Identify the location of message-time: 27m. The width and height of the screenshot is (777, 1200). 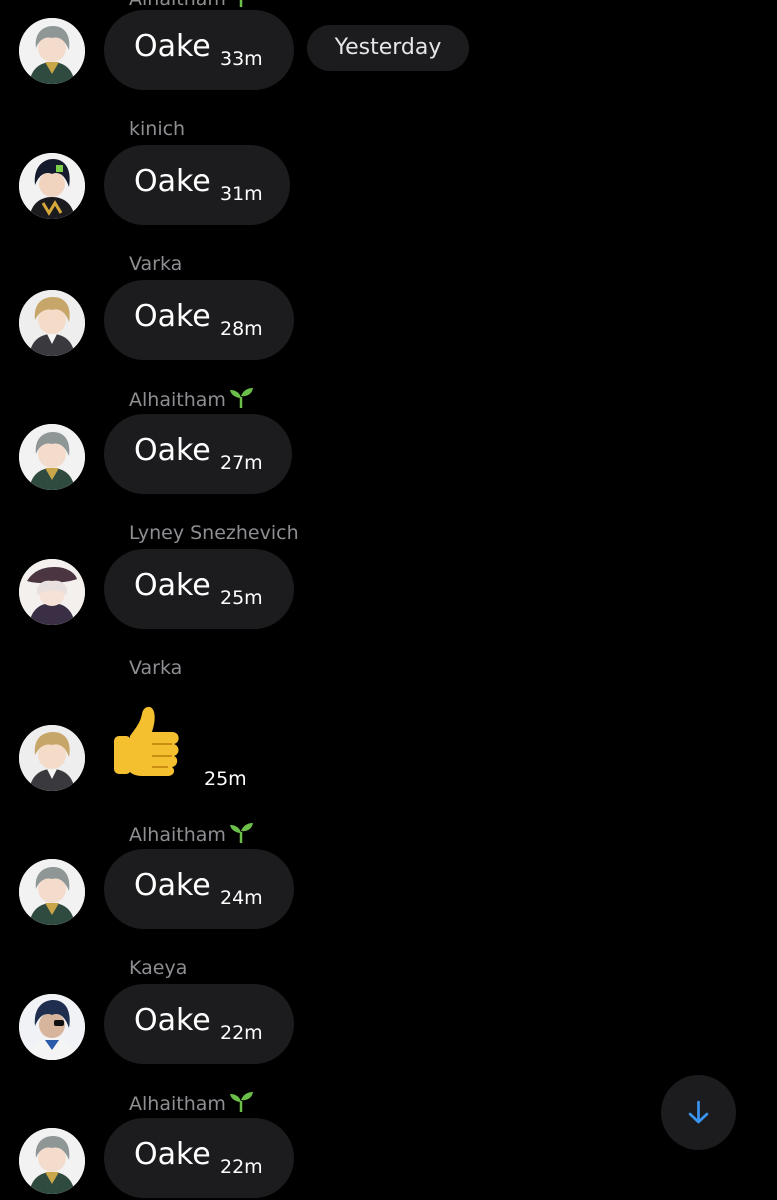
(241, 463).